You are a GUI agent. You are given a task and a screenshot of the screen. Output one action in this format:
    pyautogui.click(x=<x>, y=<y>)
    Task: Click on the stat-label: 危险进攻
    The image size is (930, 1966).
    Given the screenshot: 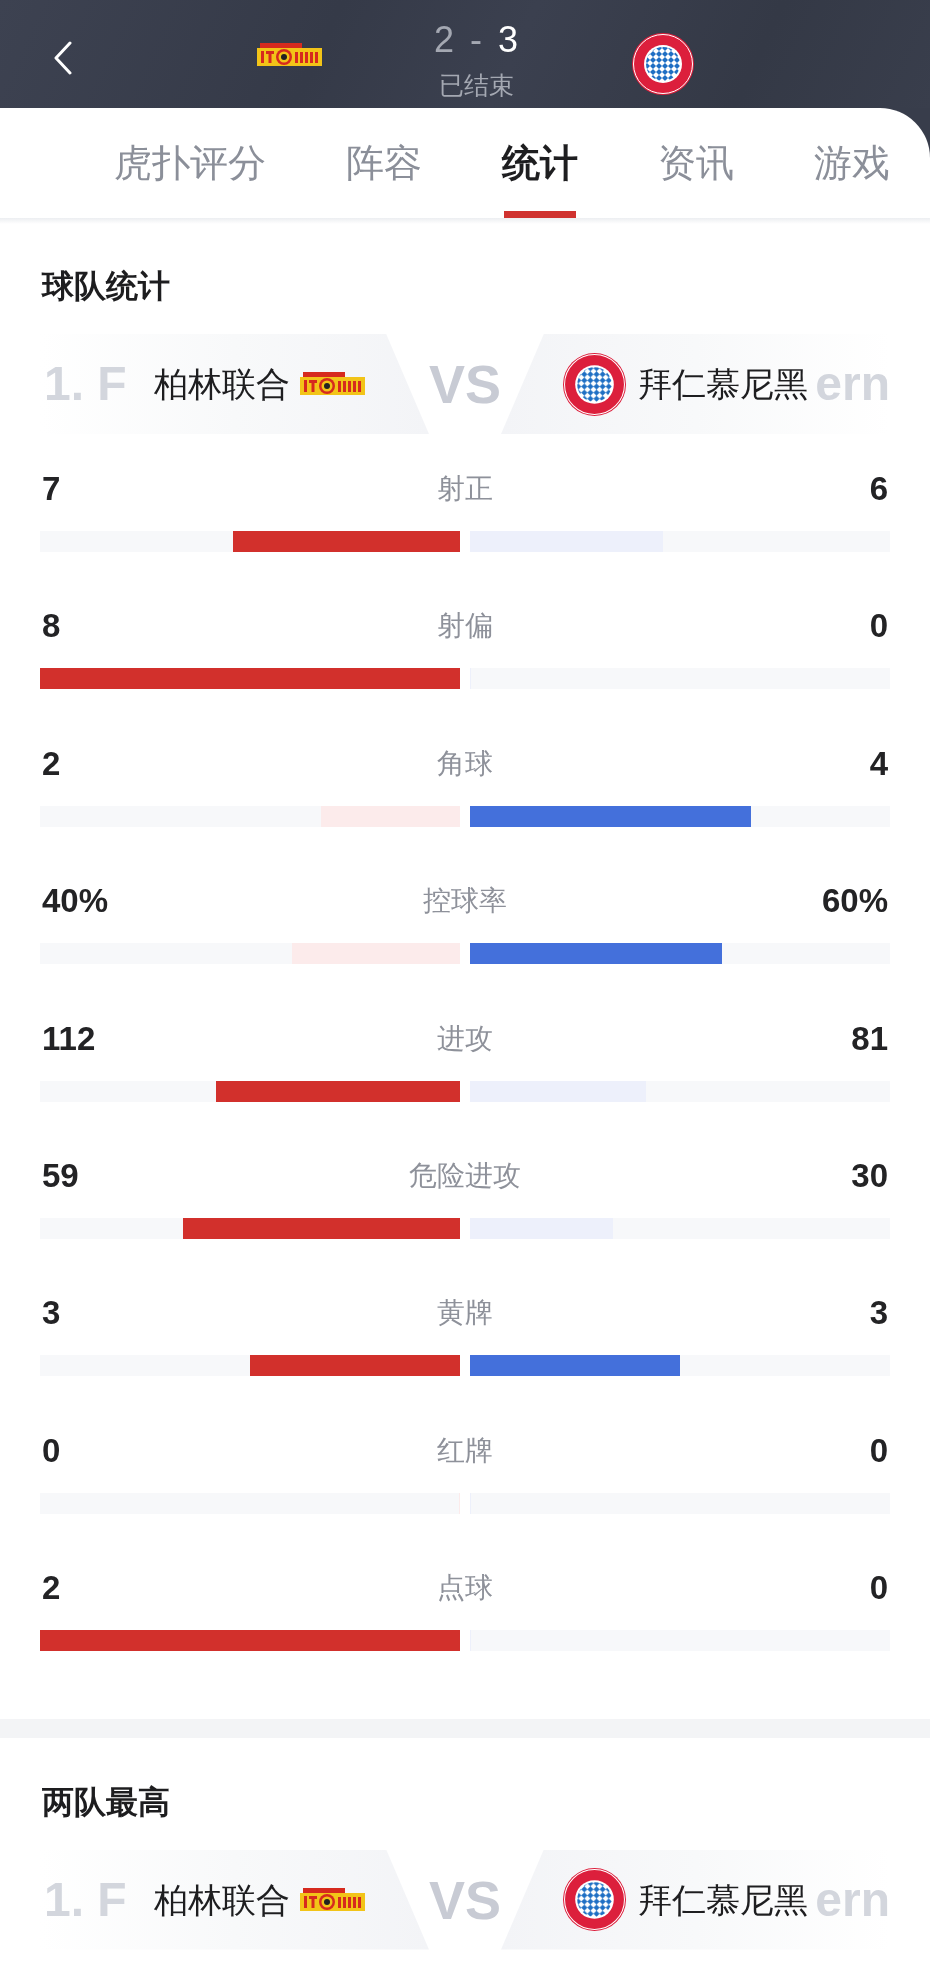 What is the action you would take?
    pyautogui.click(x=465, y=1175)
    